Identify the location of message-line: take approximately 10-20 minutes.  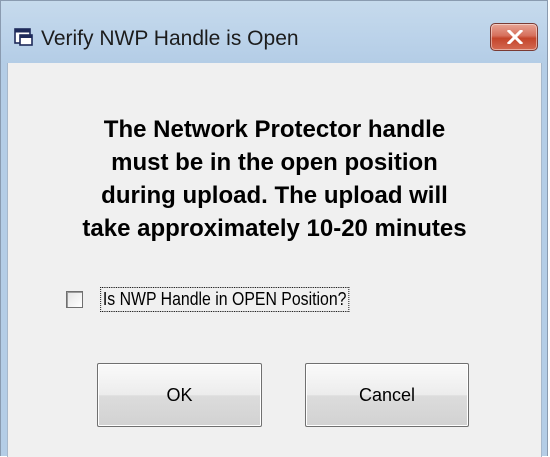
(274, 228).